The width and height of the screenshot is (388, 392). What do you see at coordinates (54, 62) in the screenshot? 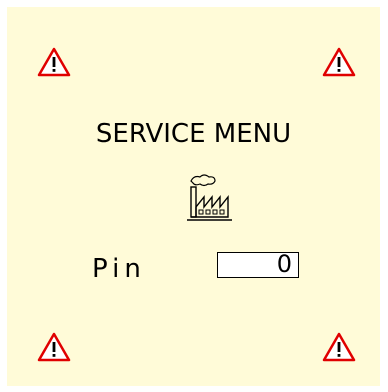
I see `warning-icon-top-left` at bounding box center [54, 62].